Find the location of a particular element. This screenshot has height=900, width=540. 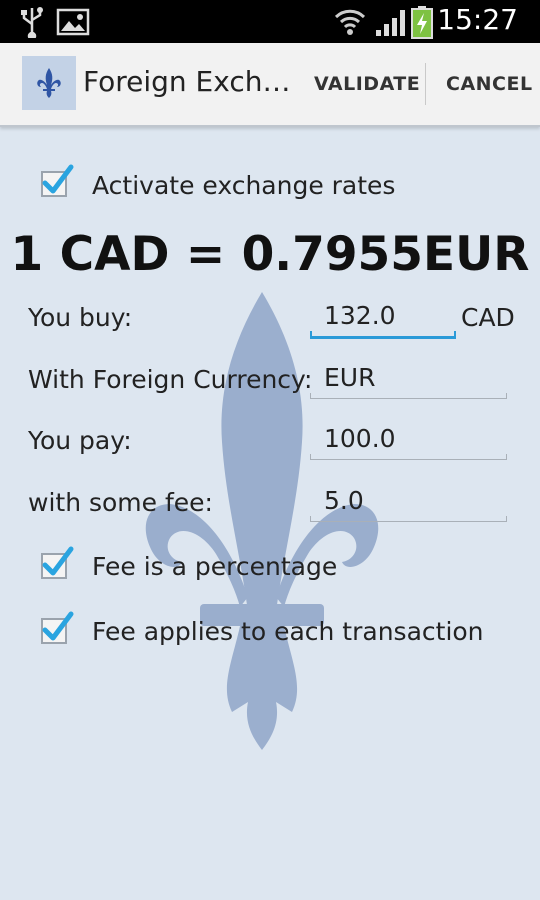

fee-value: 5.0 is located at coordinates (344, 500).